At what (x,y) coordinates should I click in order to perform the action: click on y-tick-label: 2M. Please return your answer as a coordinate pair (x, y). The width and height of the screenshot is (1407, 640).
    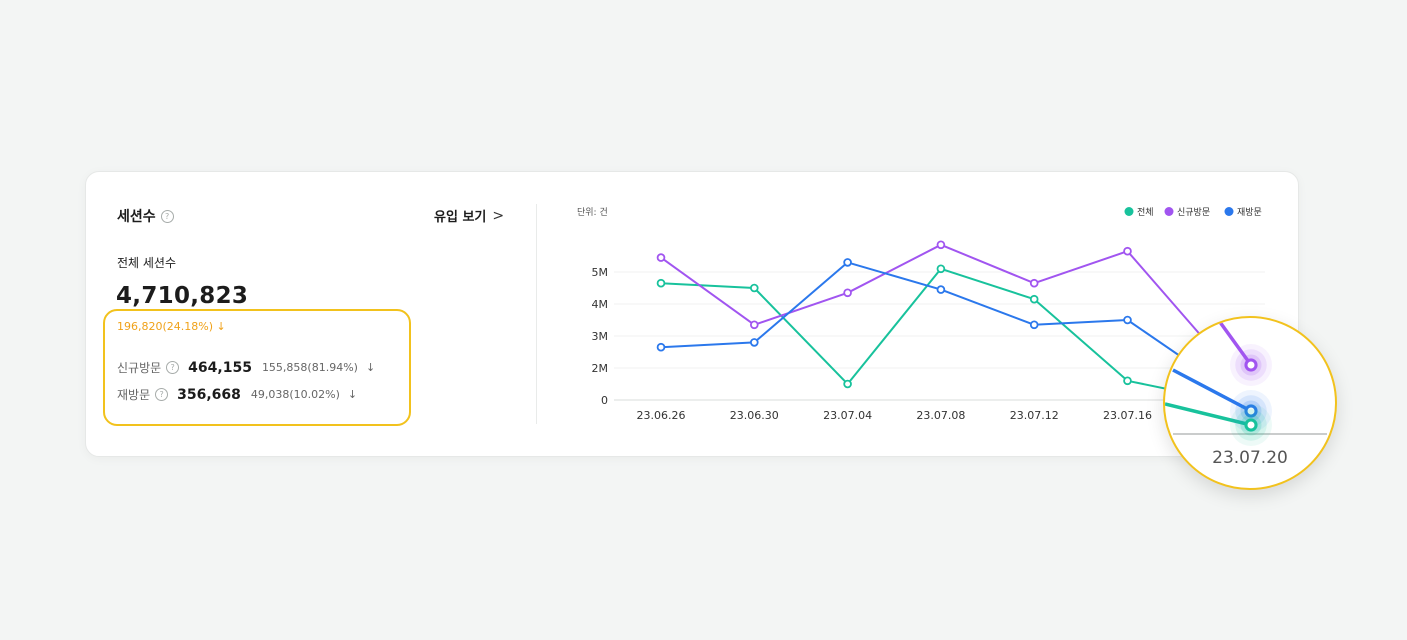
    Looking at the image, I should click on (600, 368).